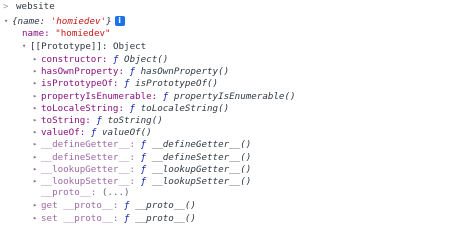  Describe the element at coordinates (119, 21) in the screenshot. I see `info-icon: i` at that location.